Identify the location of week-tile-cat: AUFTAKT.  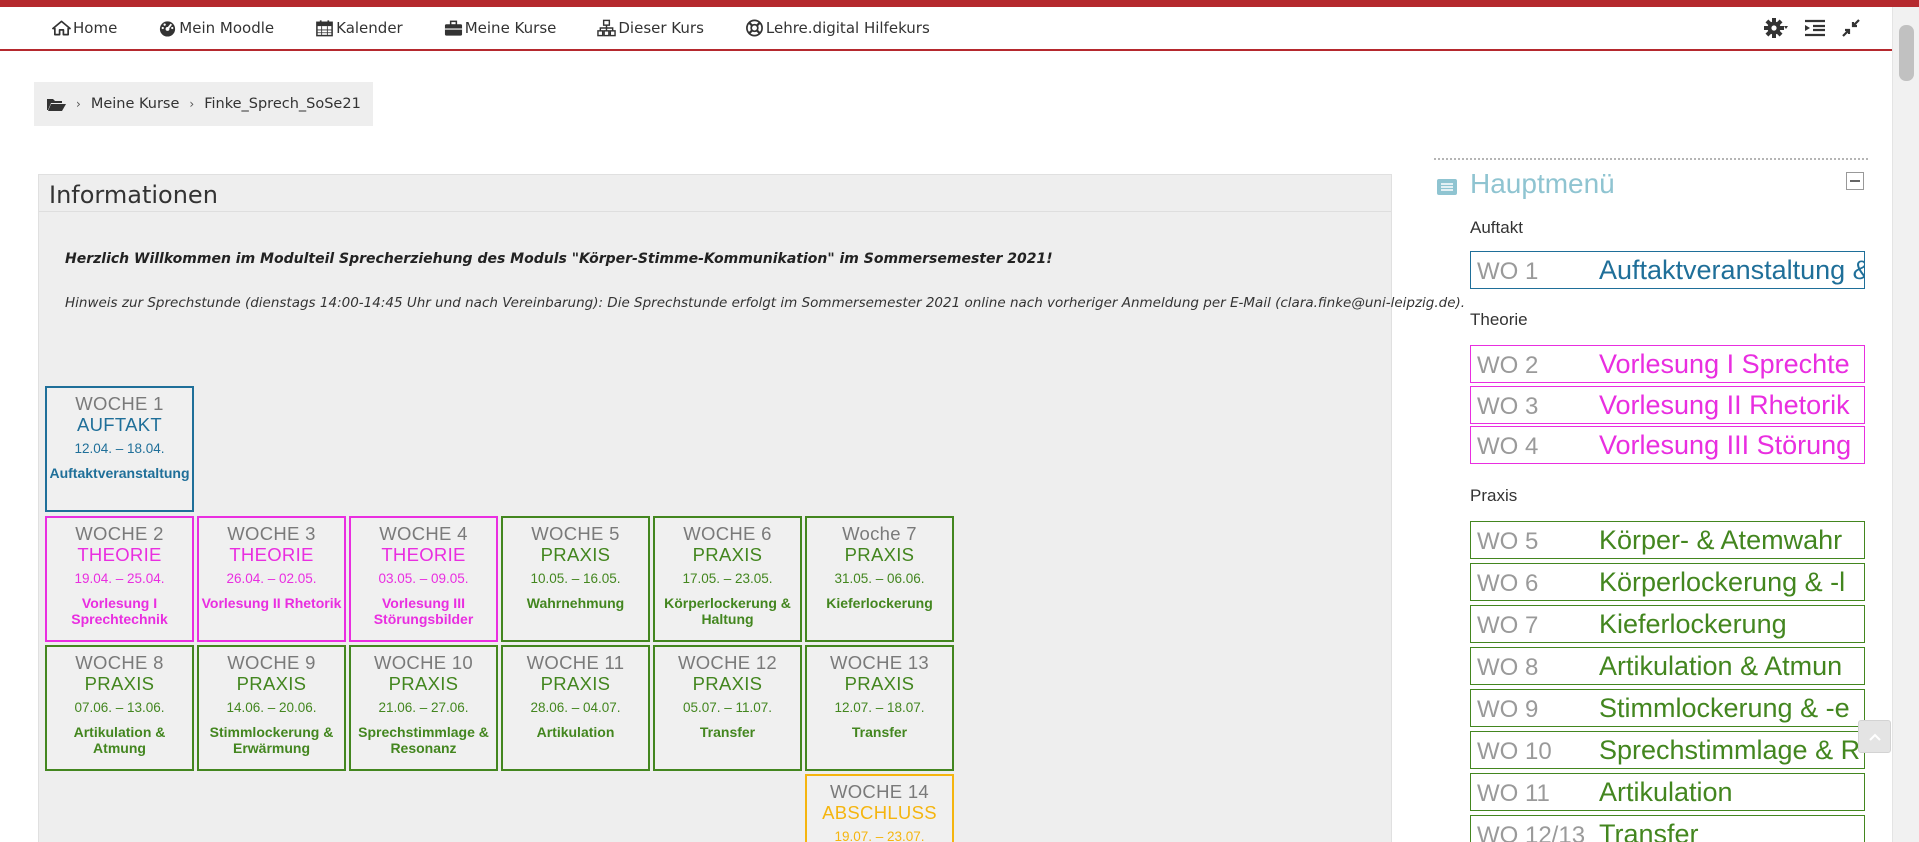
(119, 424).